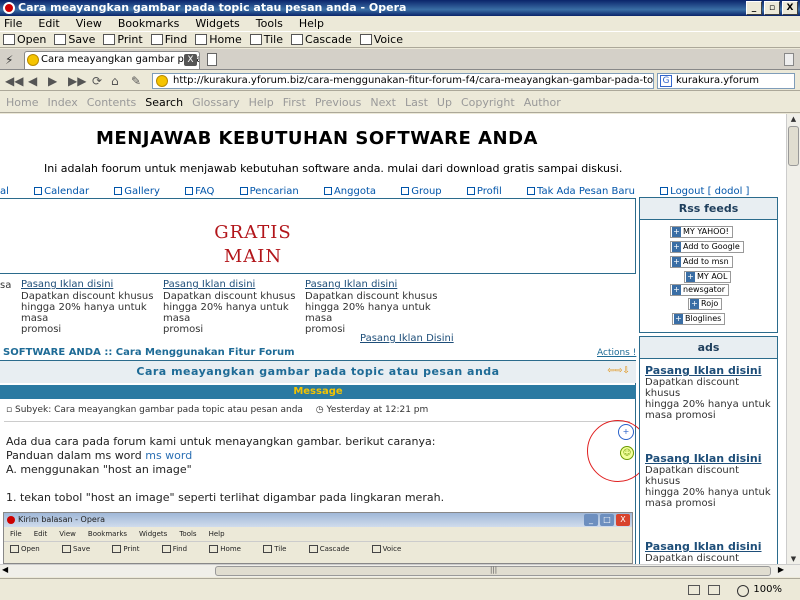 This screenshot has height=600, width=800. I want to click on scroll-up-icon: ▲, so click(793, 119).